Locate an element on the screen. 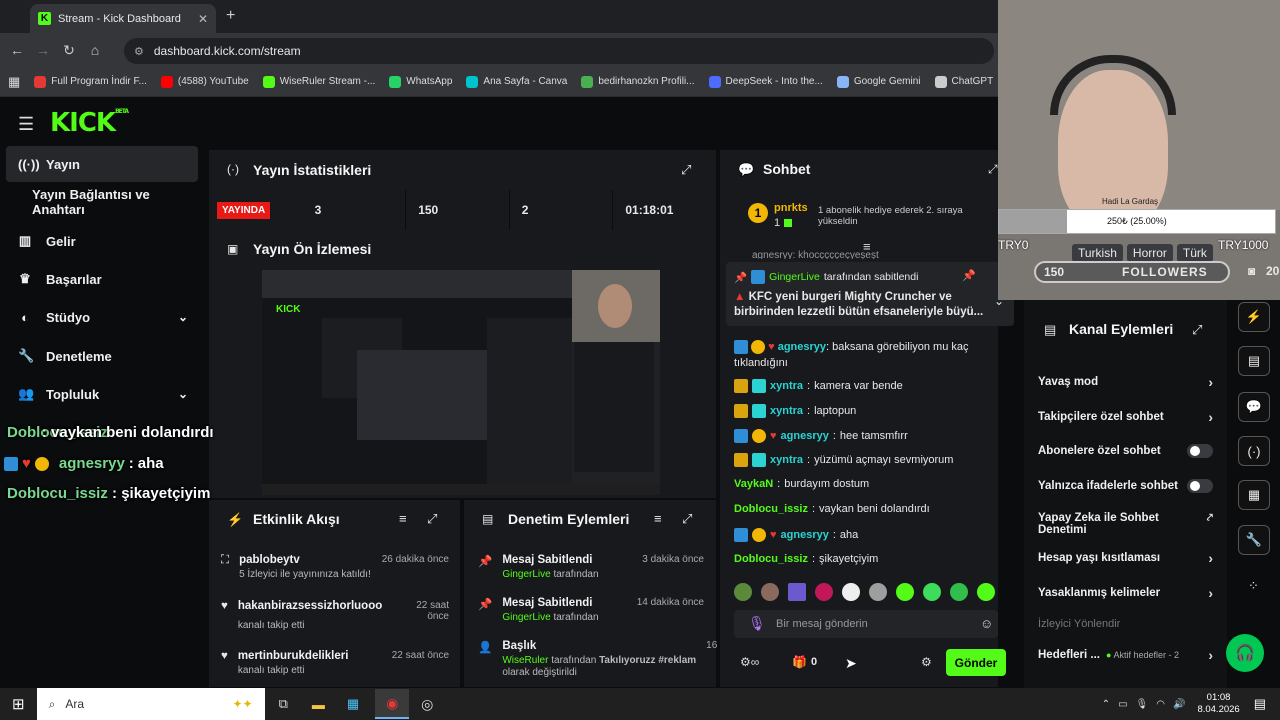 Image resolution: width=1280 pixels, height=720 pixels. chevron-right-icon: › is located at coordinates (1210, 382).